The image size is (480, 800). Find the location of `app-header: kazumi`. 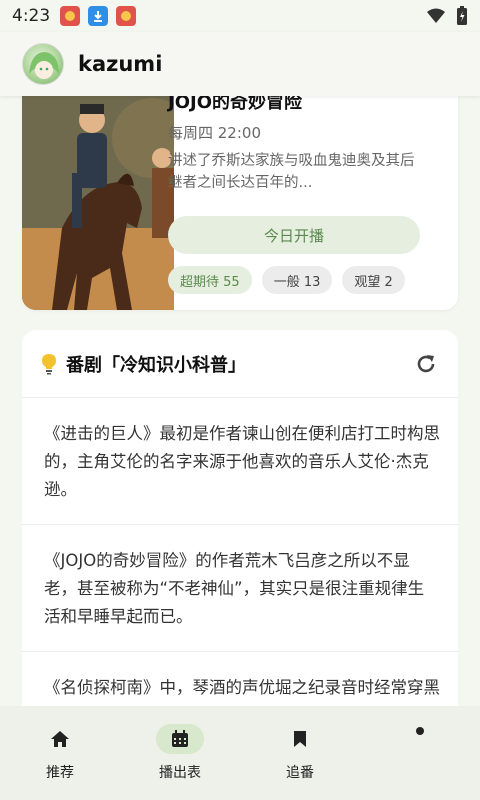

app-header: kazumi is located at coordinates (240, 64).